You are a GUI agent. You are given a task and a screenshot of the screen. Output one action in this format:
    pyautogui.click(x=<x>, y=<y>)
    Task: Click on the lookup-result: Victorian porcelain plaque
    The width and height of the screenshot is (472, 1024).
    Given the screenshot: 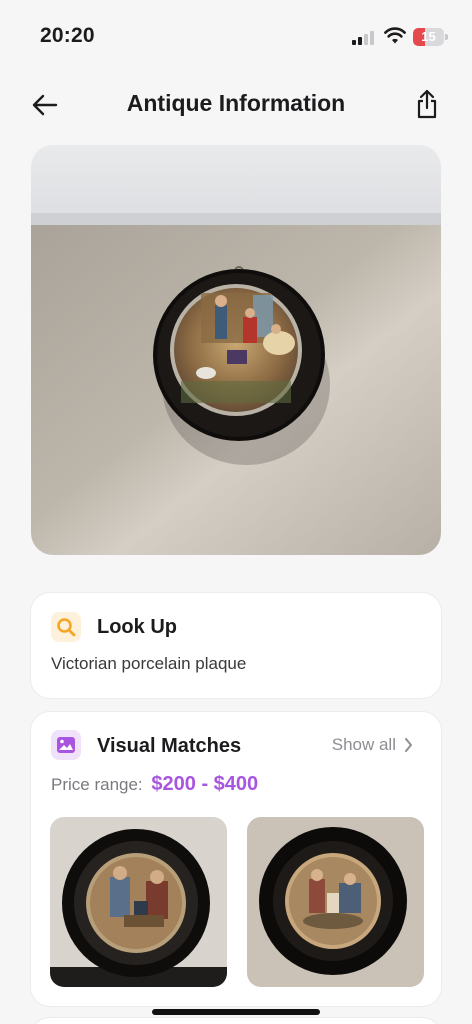 What is the action you would take?
    pyautogui.click(x=149, y=663)
    